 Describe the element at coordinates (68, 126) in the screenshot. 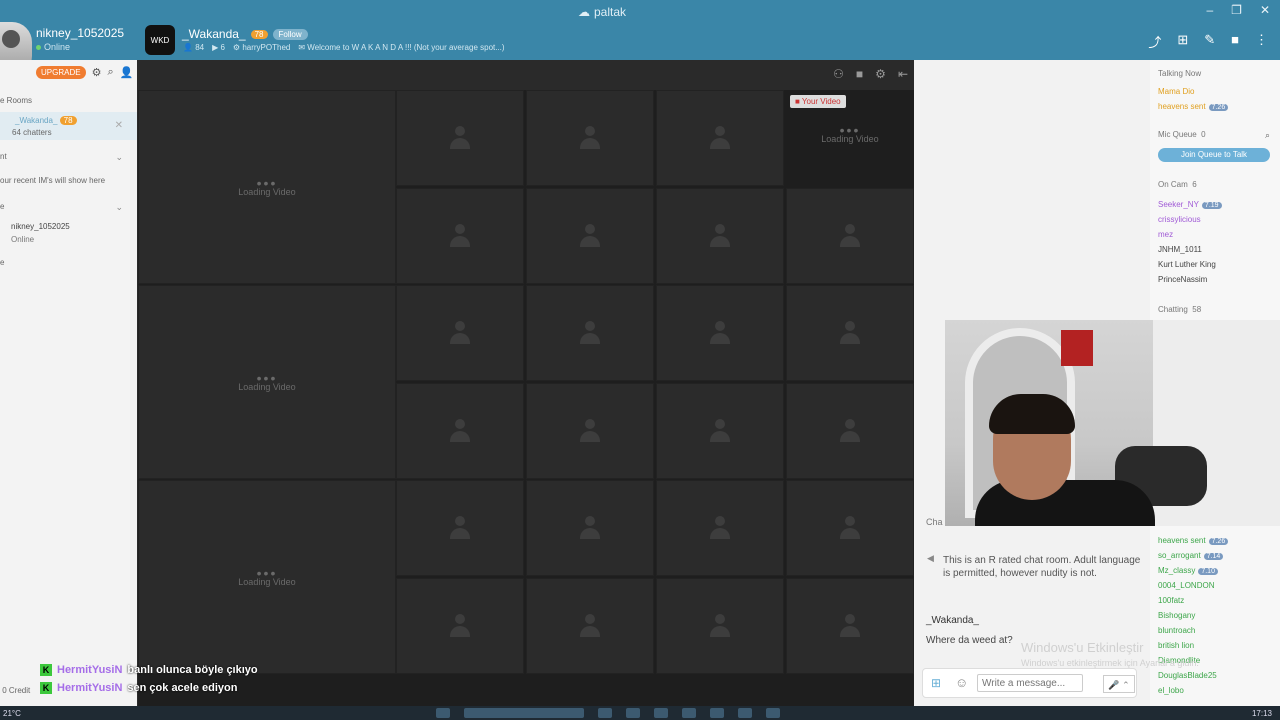

I see `sidebar-room-wakanda: _Wakanda_ 78 64 chatters ✕` at that location.